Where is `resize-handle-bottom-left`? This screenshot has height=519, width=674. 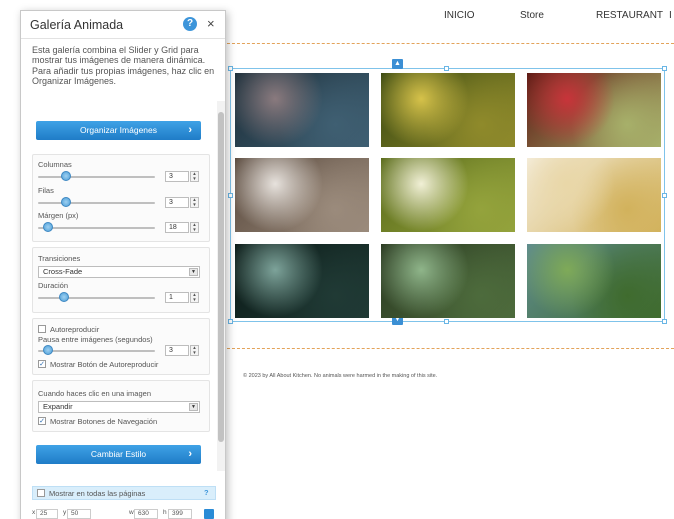
resize-handle-bottom-left is located at coordinates (230, 321).